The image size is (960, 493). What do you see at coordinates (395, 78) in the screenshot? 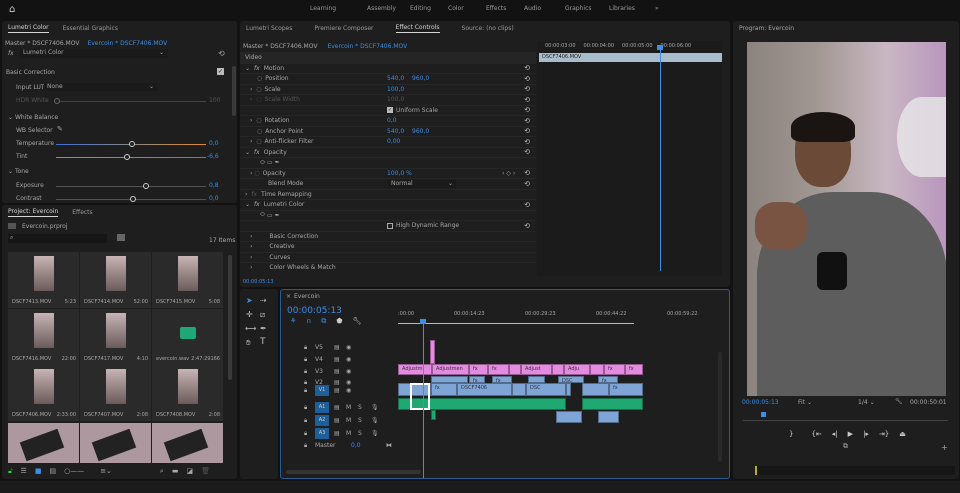
I see `position-x: 540,0` at bounding box center [395, 78].